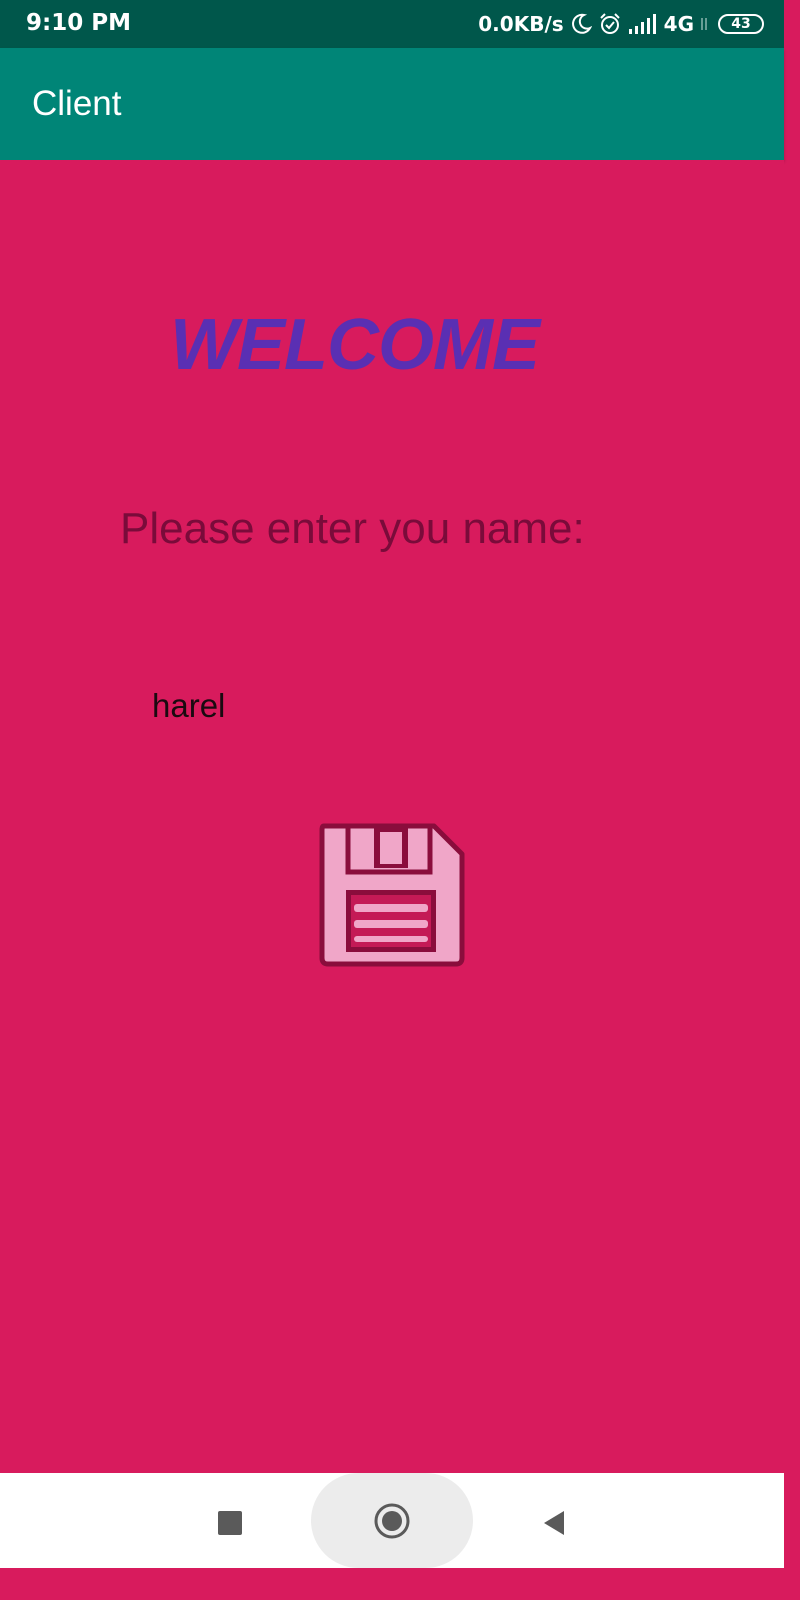 This screenshot has width=800, height=1600. I want to click on welcome-heading: WELCOME, so click(355, 345).